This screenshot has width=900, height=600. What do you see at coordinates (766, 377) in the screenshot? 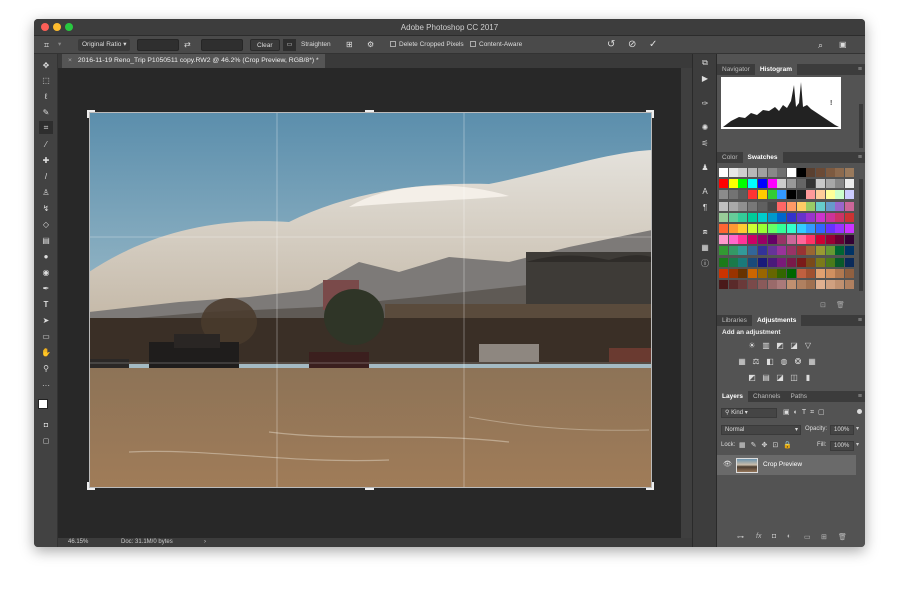
I see `posterize-icon: ▤` at bounding box center [766, 377].